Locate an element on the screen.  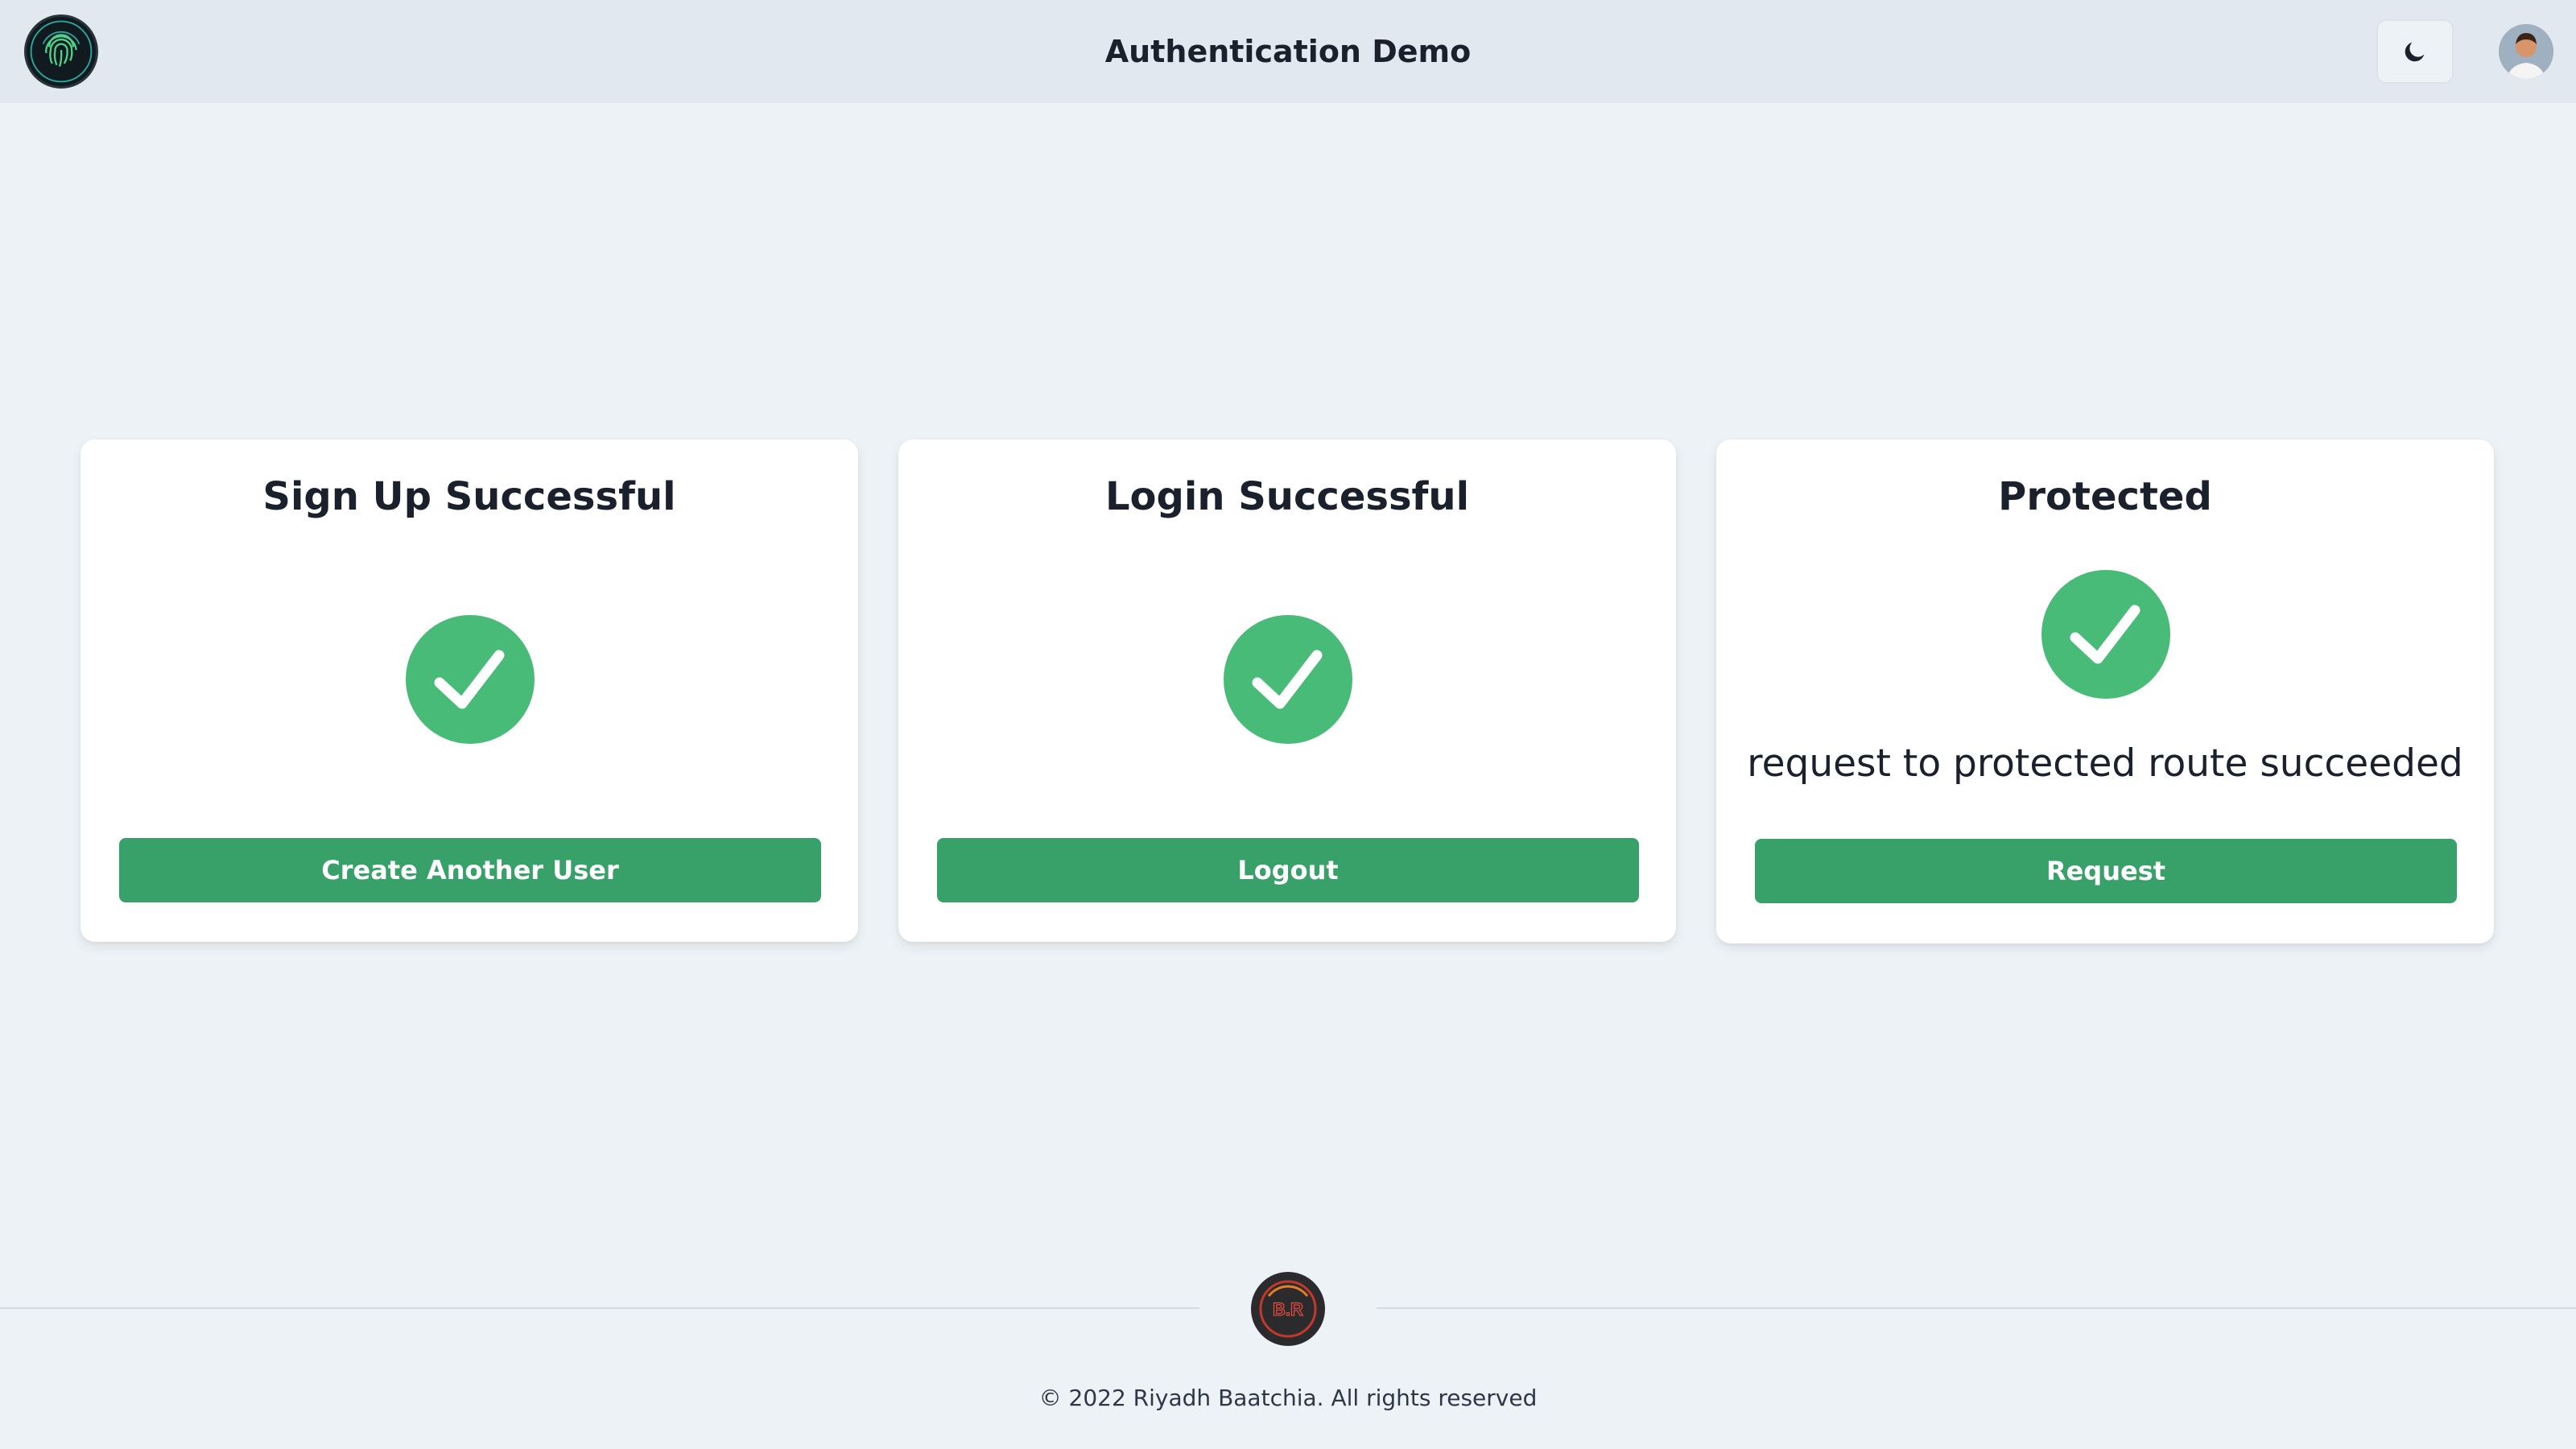
theme-toggle-button is located at coordinates (2415, 51).